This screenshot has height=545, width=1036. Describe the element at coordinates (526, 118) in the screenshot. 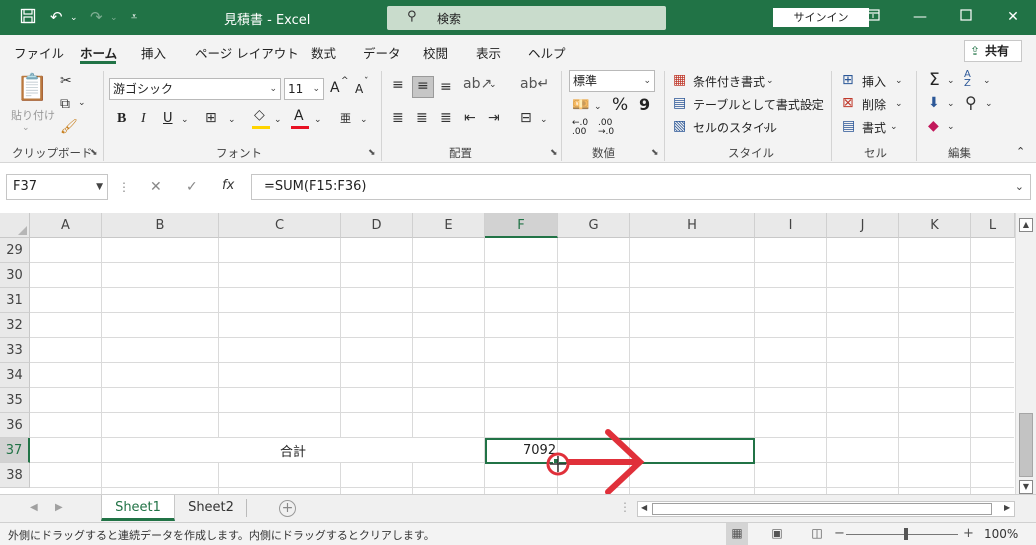

I see `merge-center-icon: ⊟` at that location.